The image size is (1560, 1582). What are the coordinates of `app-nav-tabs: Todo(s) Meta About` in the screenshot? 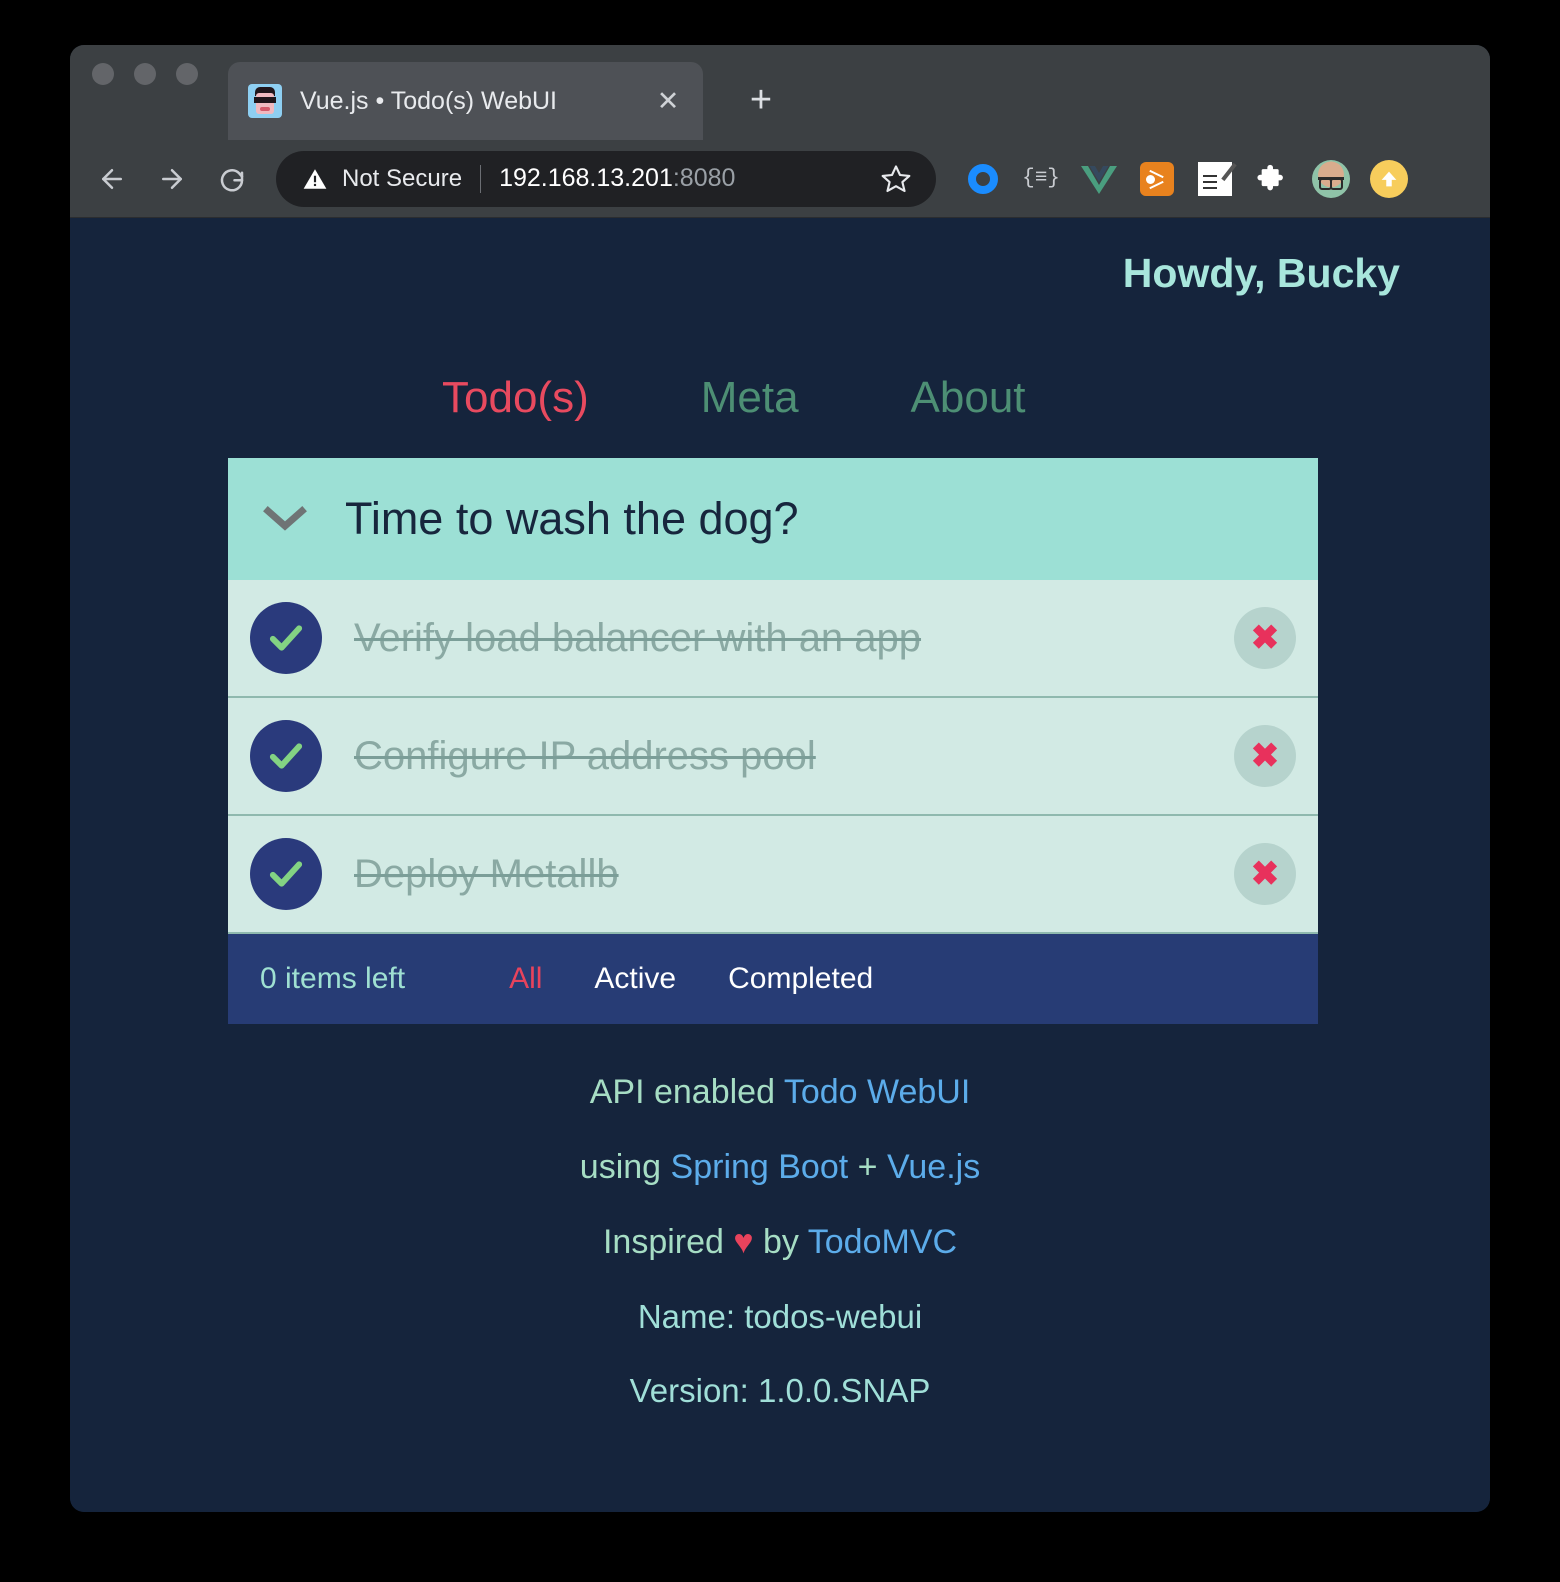 It's located at (734, 398).